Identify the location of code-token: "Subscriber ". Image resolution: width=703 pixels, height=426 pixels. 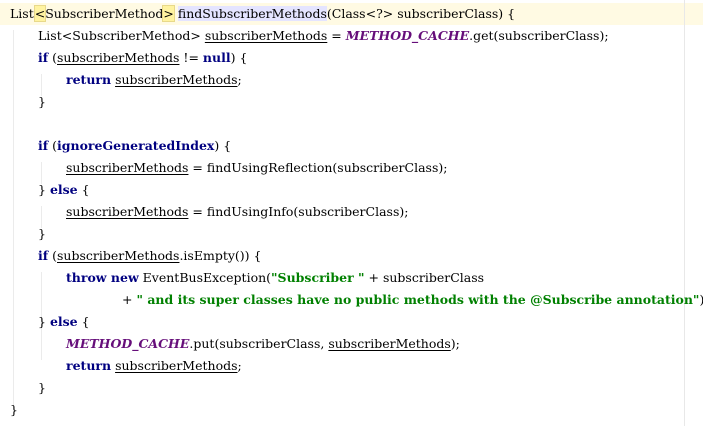
(318, 277).